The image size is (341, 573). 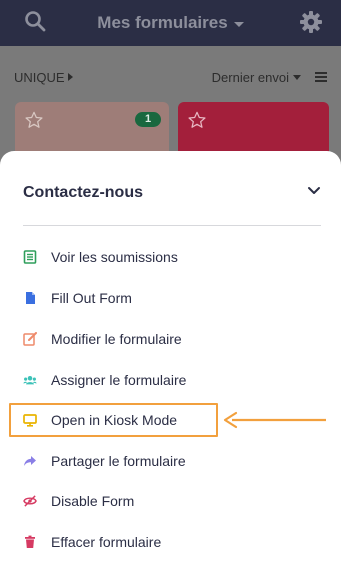 What do you see at coordinates (30, 339) in the screenshot?
I see `edit-icon` at bounding box center [30, 339].